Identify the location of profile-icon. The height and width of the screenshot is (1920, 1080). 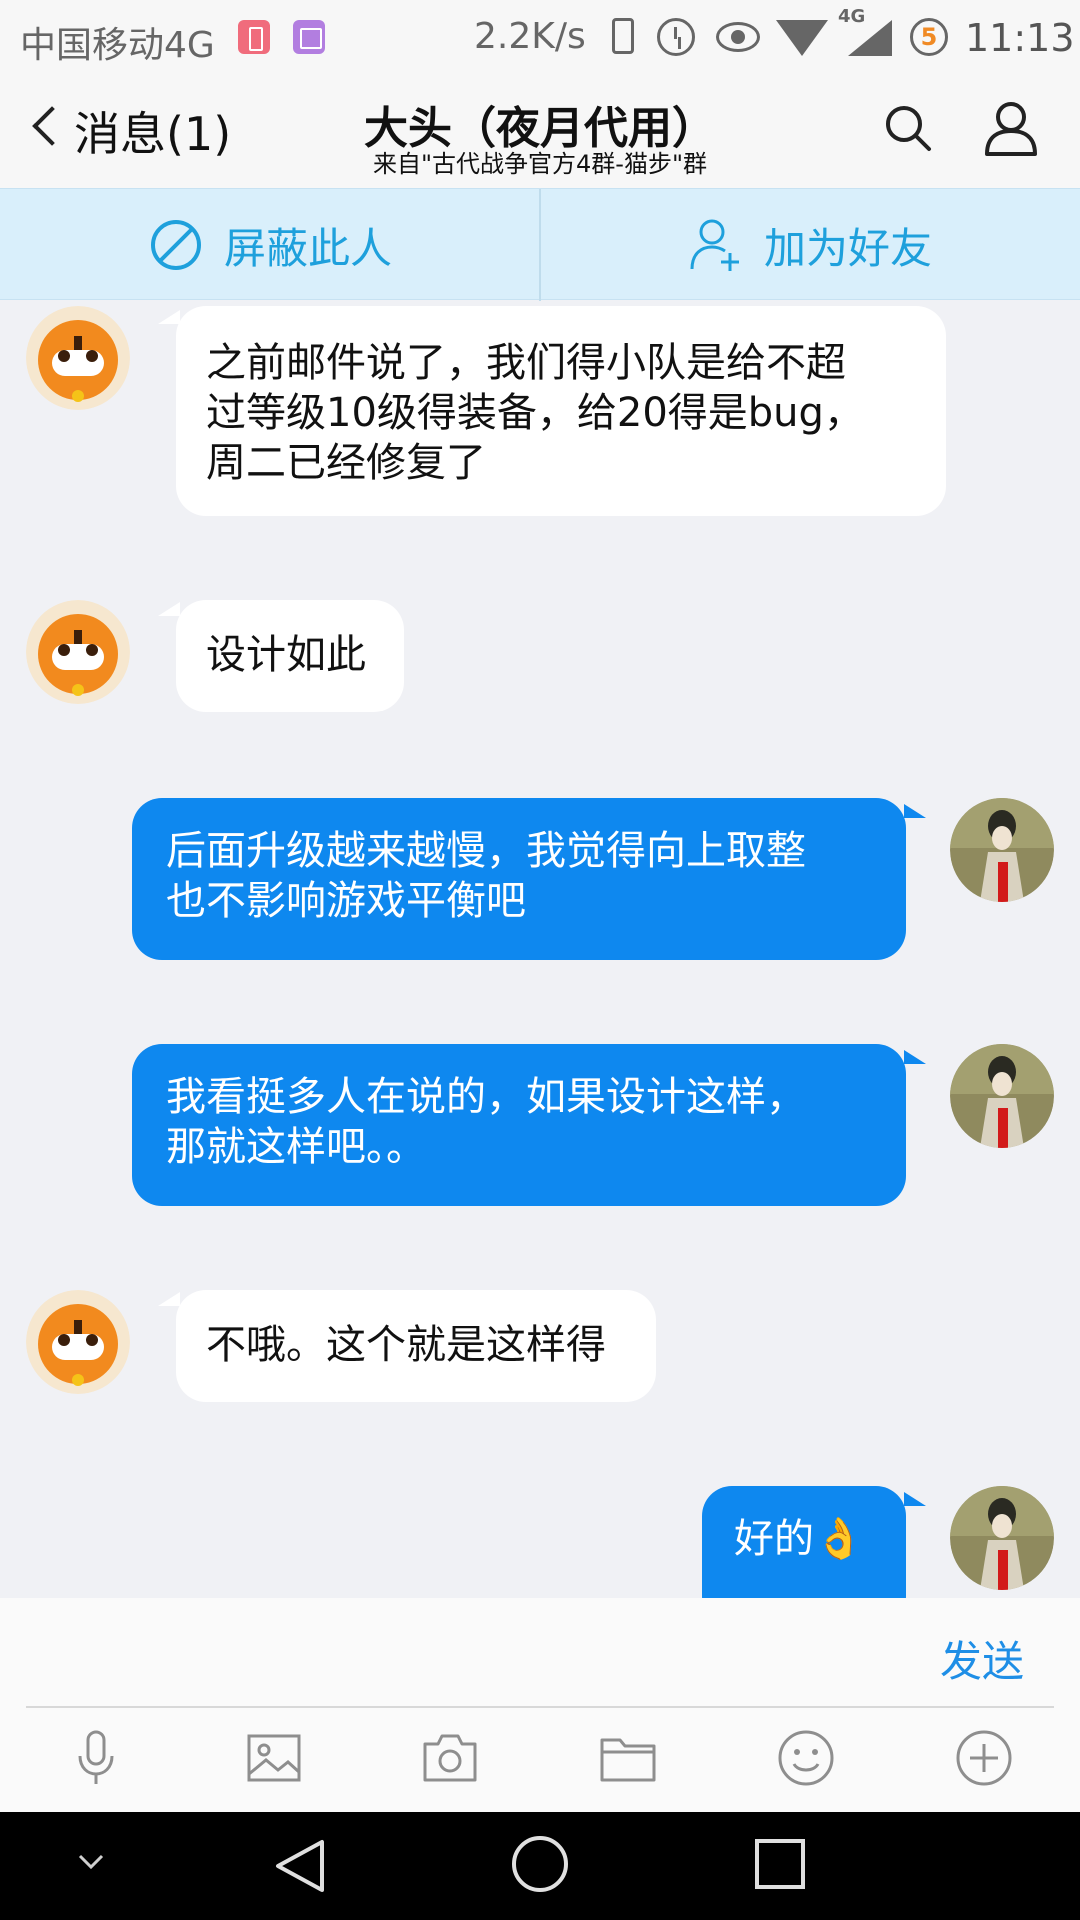
(1011, 128).